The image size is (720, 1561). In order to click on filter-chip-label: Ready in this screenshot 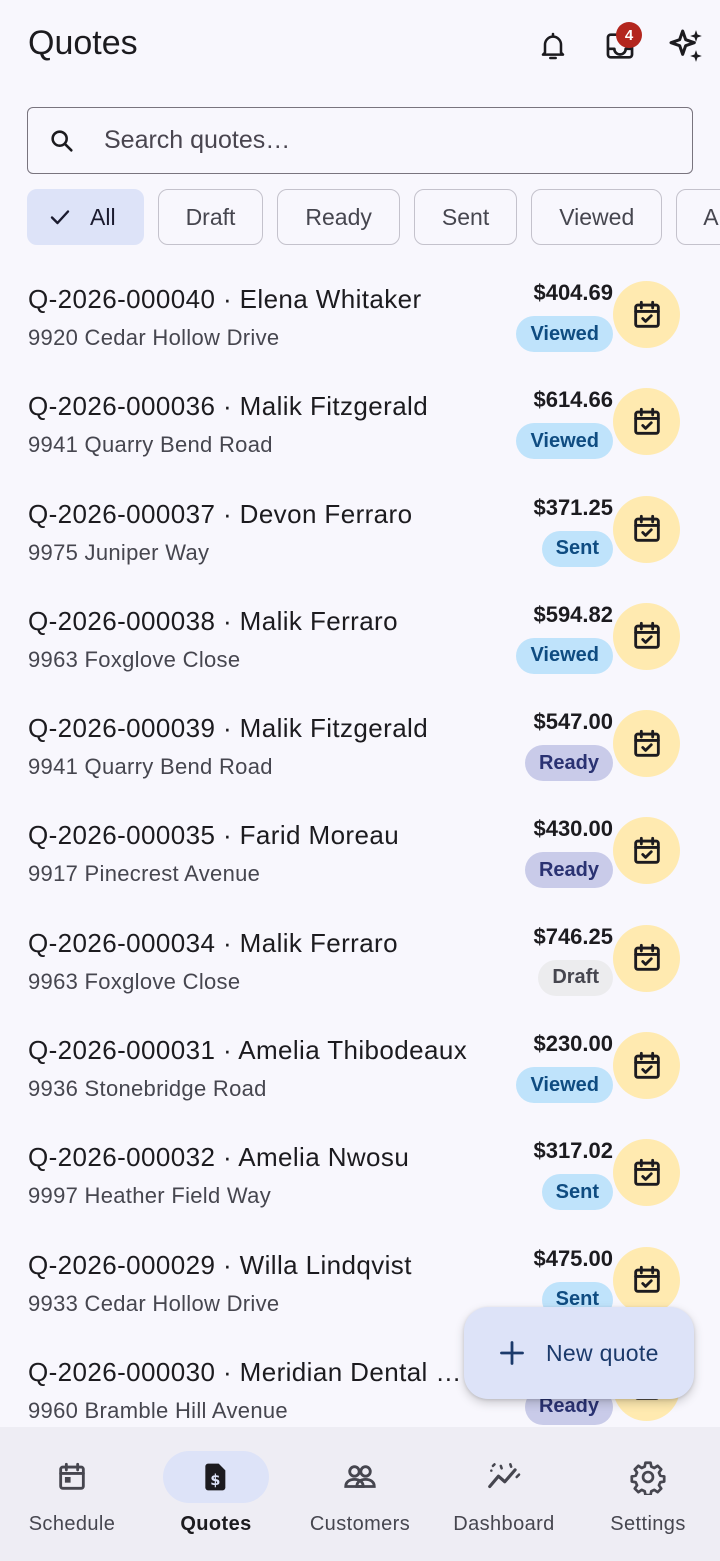, I will do `click(338, 216)`.